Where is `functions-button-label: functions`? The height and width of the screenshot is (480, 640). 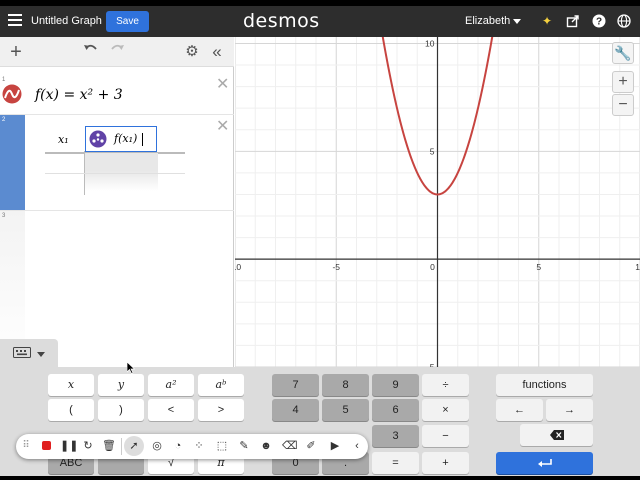
functions-button-label: functions is located at coordinates (544, 385).